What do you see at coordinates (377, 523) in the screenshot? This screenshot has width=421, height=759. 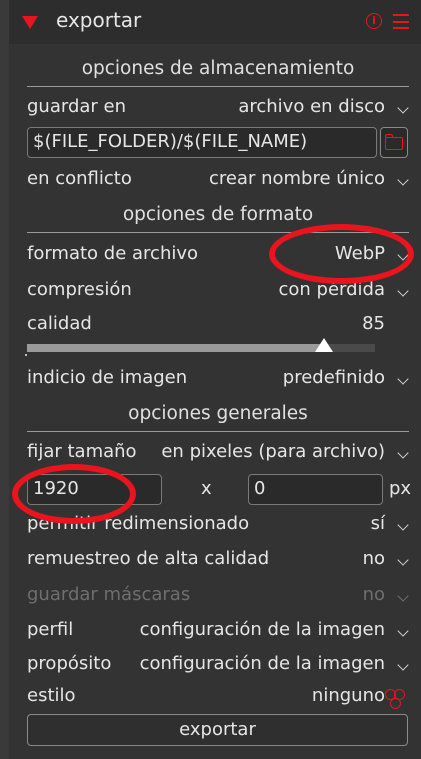 I see `allow-upscale-value: sí` at bounding box center [377, 523].